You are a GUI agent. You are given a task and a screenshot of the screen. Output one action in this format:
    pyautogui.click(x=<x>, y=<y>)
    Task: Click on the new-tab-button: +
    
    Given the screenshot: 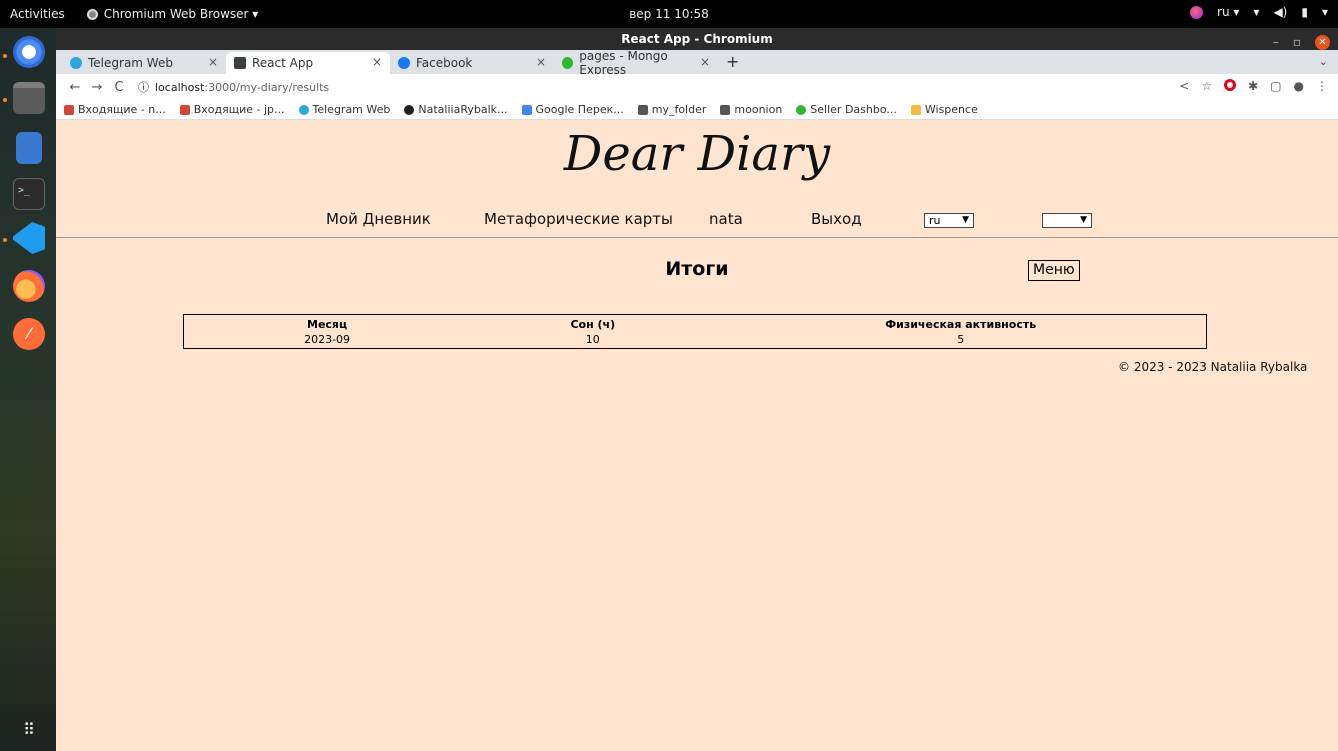 What is the action you would take?
    pyautogui.click(x=732, y=63)
    